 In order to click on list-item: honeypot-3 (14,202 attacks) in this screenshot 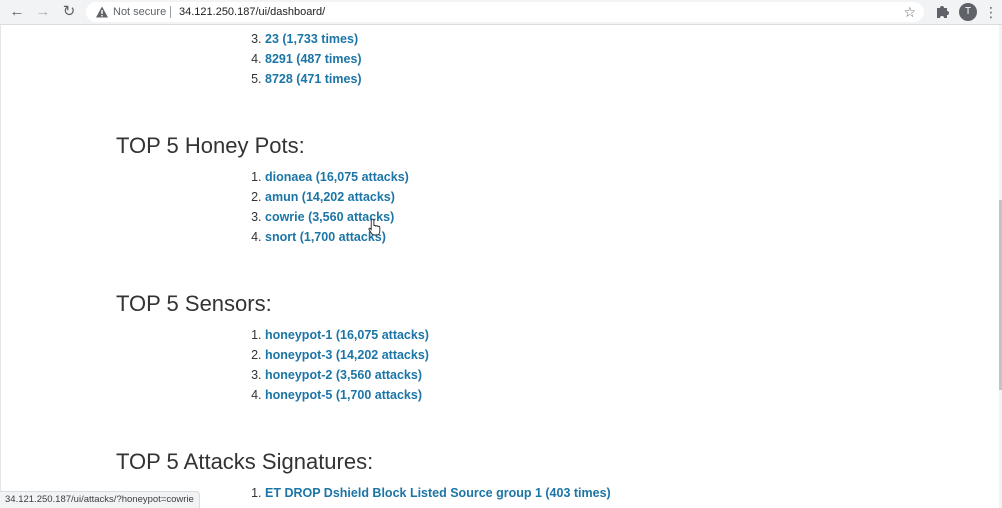, I will do `click(347, 355)`.